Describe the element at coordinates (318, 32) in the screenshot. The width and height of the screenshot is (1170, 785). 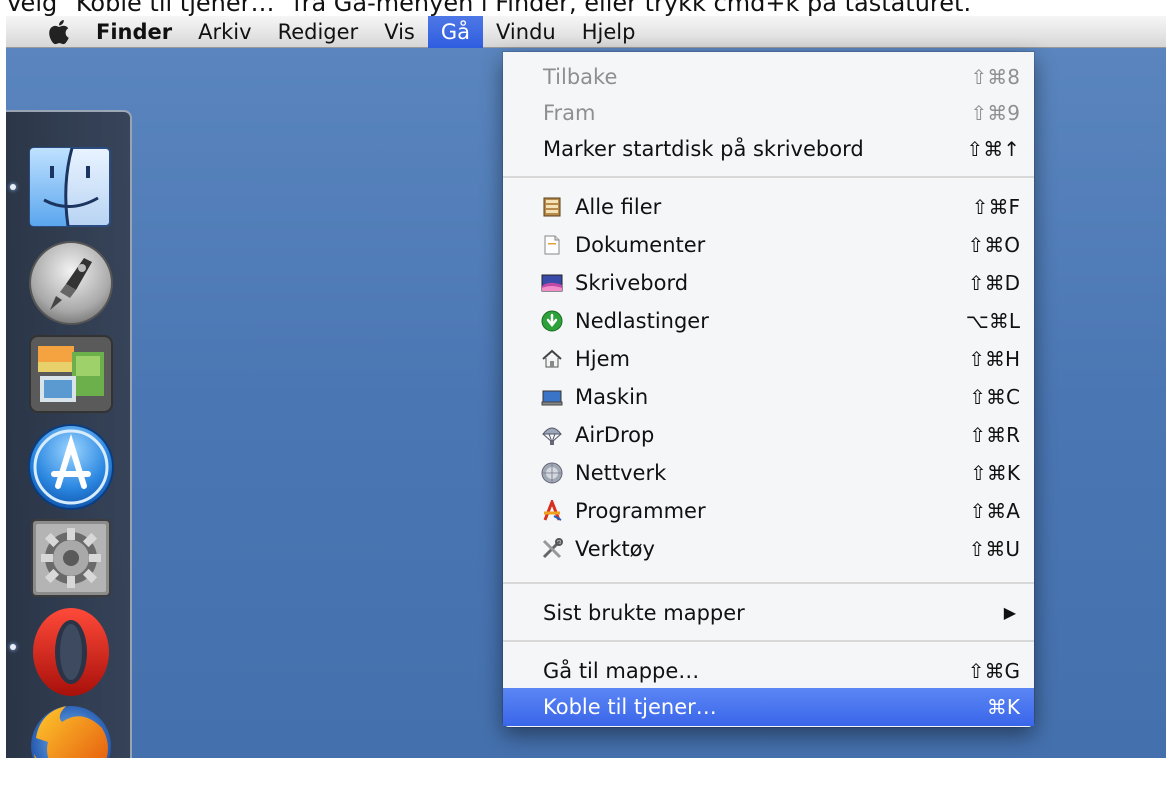
I see `menu-rediger: Rediger` at that location.